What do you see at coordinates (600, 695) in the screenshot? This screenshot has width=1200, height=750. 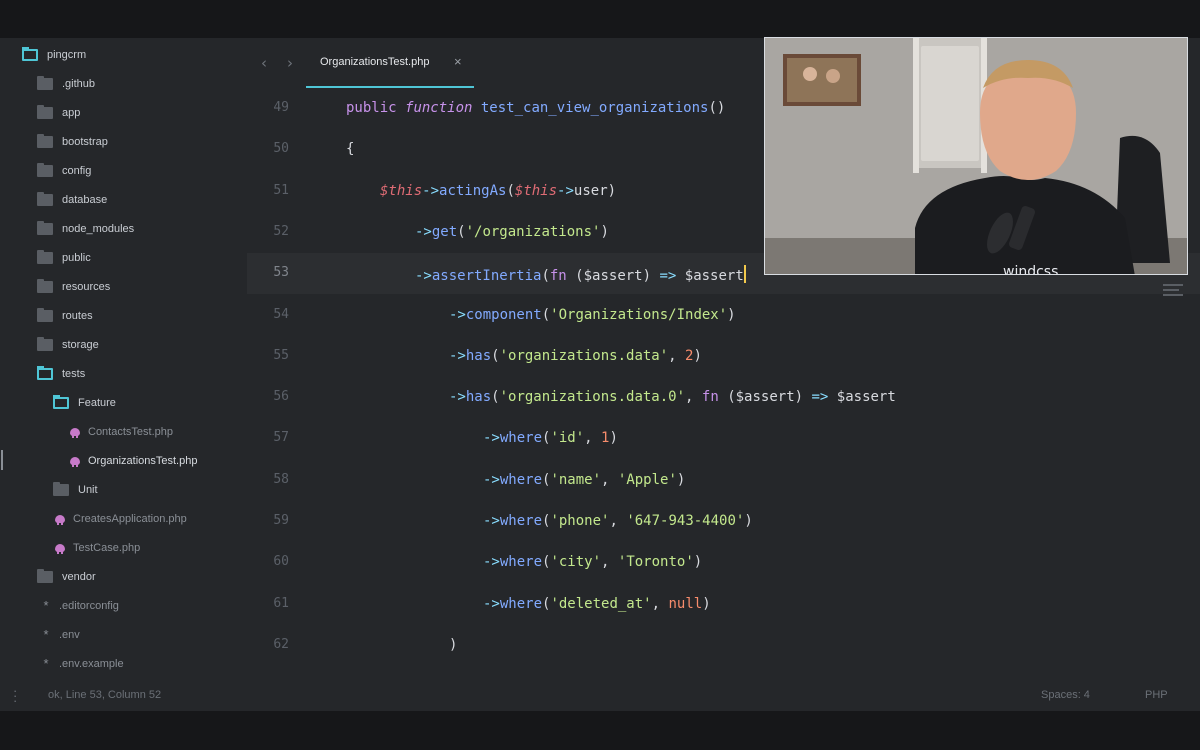 I see `status-bar: · · · ok, Line 53, Column 52 Spaces: 4 PHP` at bounding box center [600, 695].